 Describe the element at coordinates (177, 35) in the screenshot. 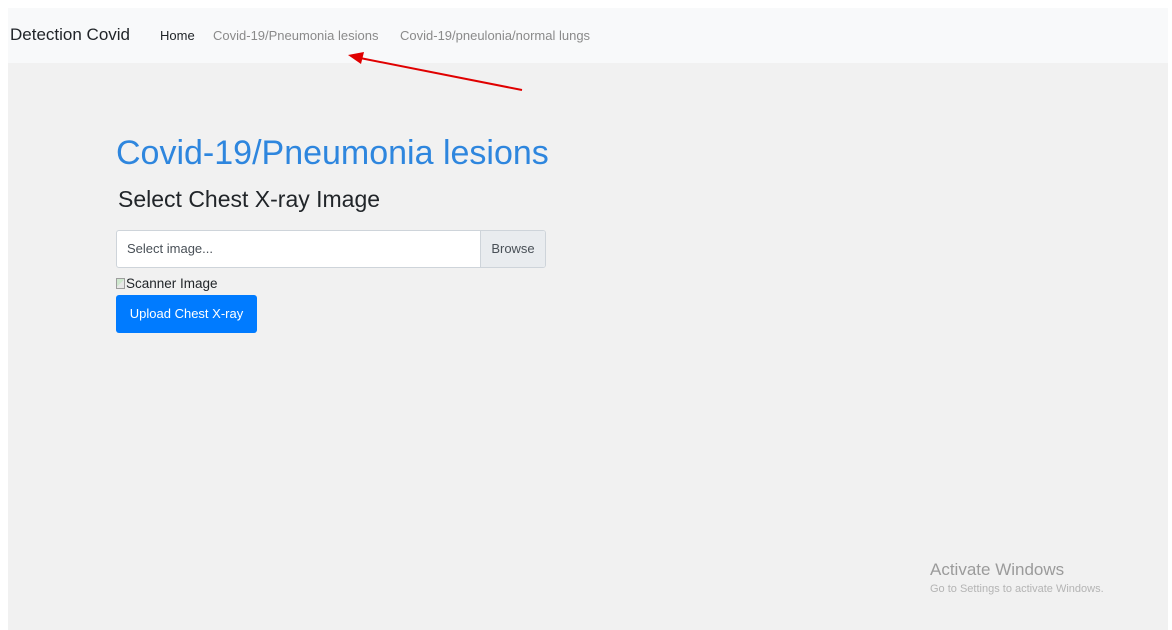

I see `nav-link-home: Home` at that location.